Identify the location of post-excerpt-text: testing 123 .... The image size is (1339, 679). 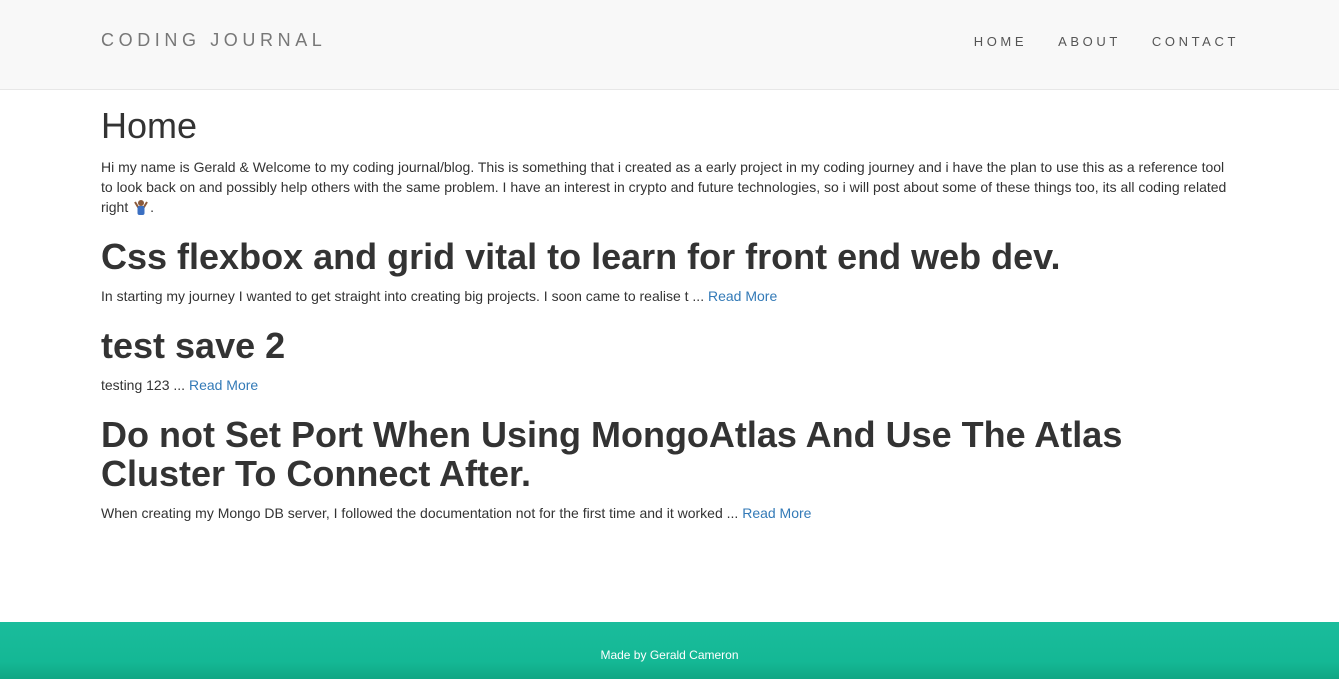
(145, 385).